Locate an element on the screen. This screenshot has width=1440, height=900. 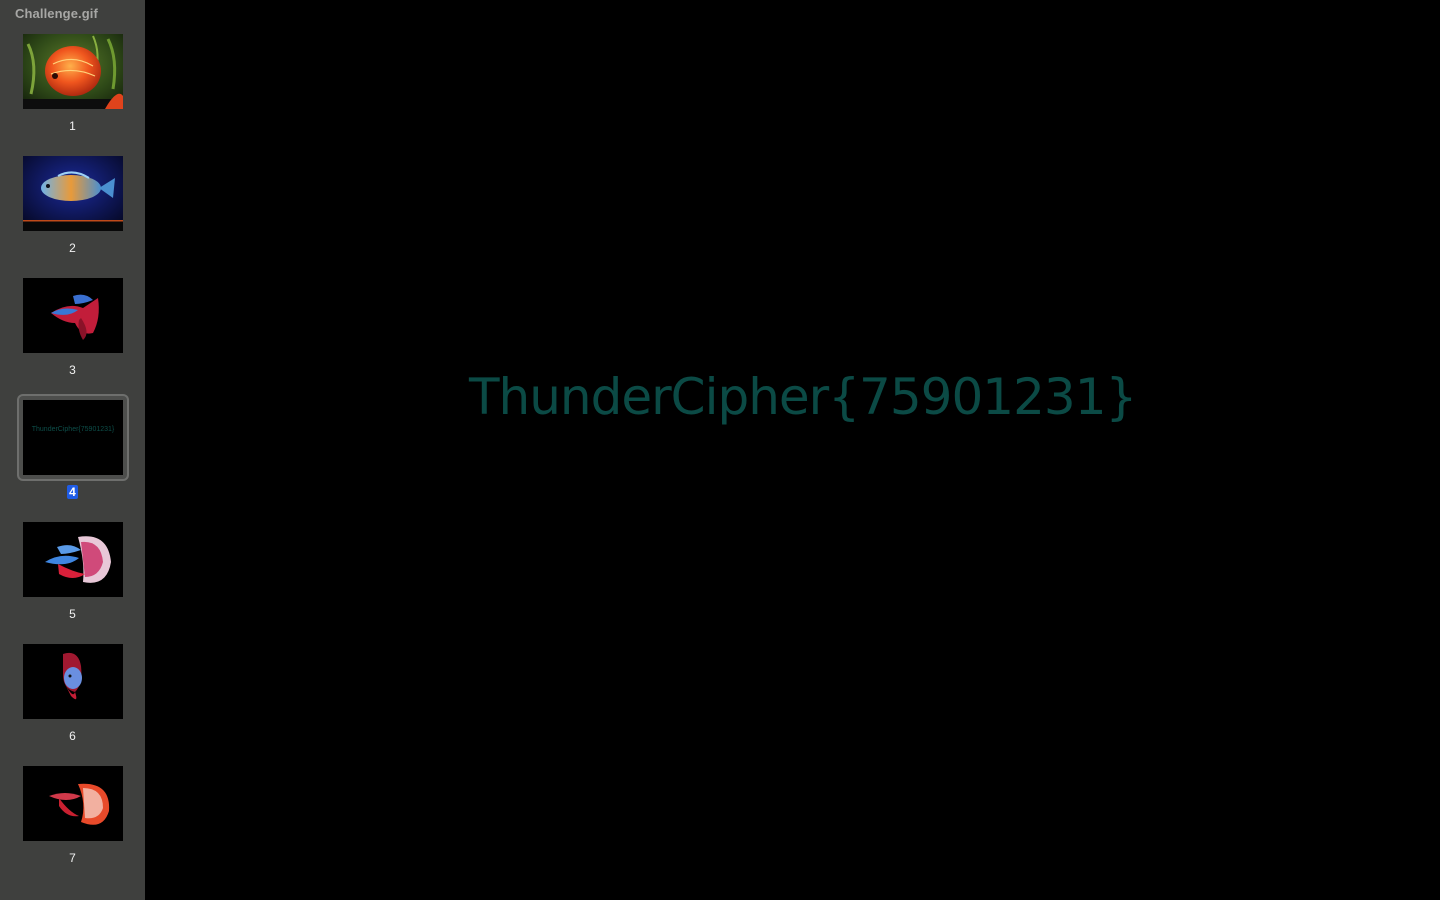
thumbnail-page-number: 5 is located at coordinates (72, 614).